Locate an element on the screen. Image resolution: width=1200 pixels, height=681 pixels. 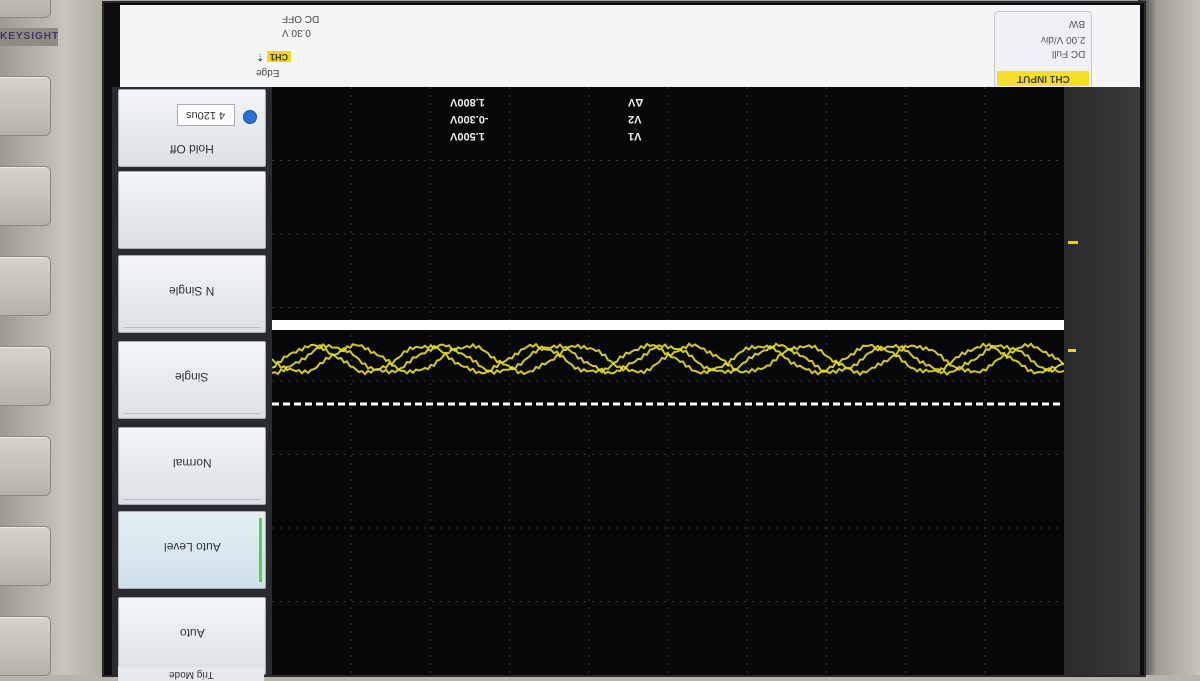
channel-marker-column is located at coordinates (1102, 381).